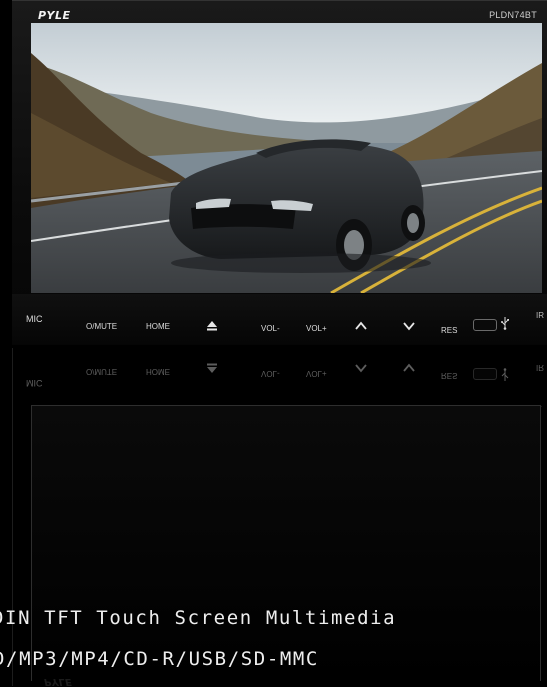 This screenshot has height=687, width=547. Describe the element at coordinates (270, 329) in the screenshot. I see `vol-down-button: VOL-` at that location.